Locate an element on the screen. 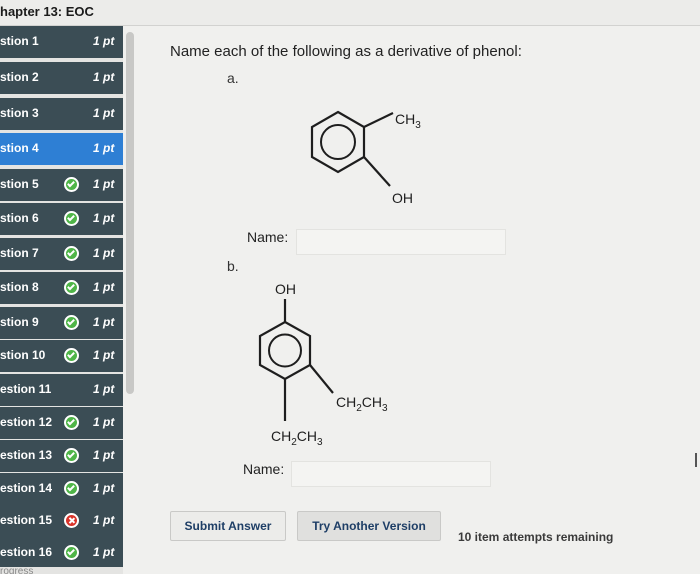  chapter-title: hapter 13: EOC is located at coordinates (47, 11).